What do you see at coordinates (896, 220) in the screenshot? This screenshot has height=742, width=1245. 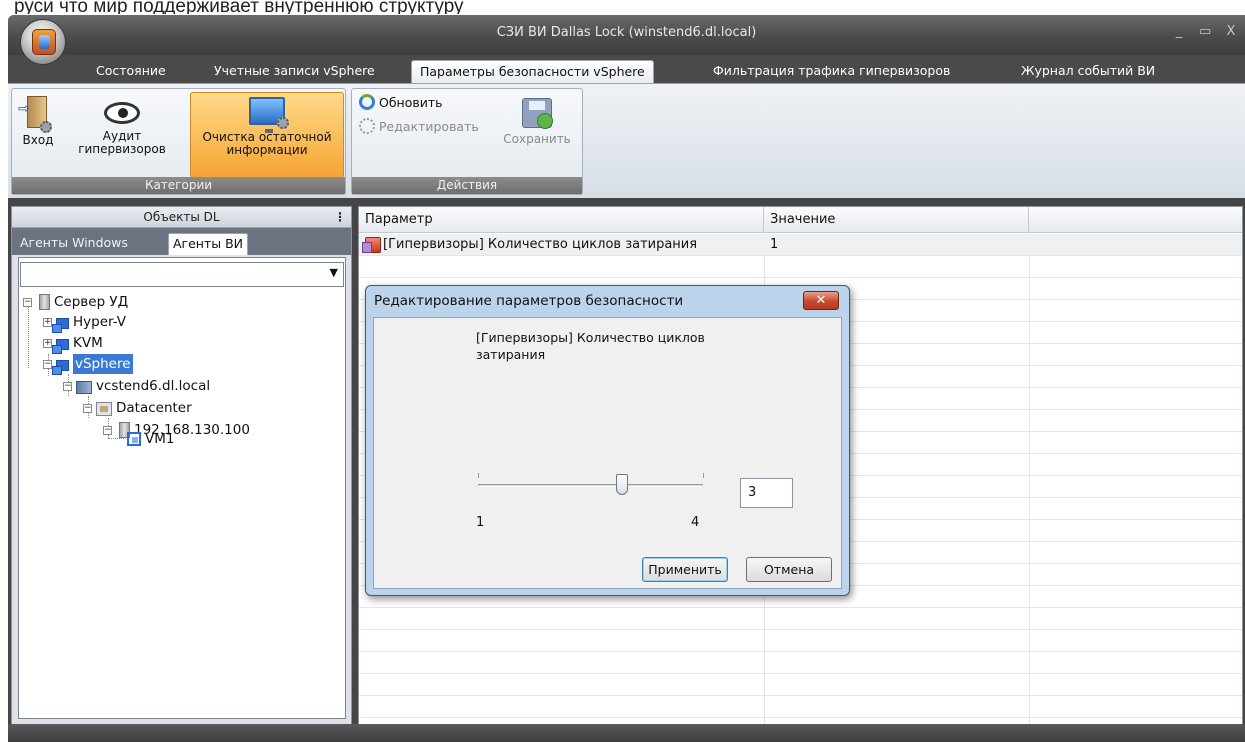 I see `column-header-value: Значение` at bounding box center [896, 220].